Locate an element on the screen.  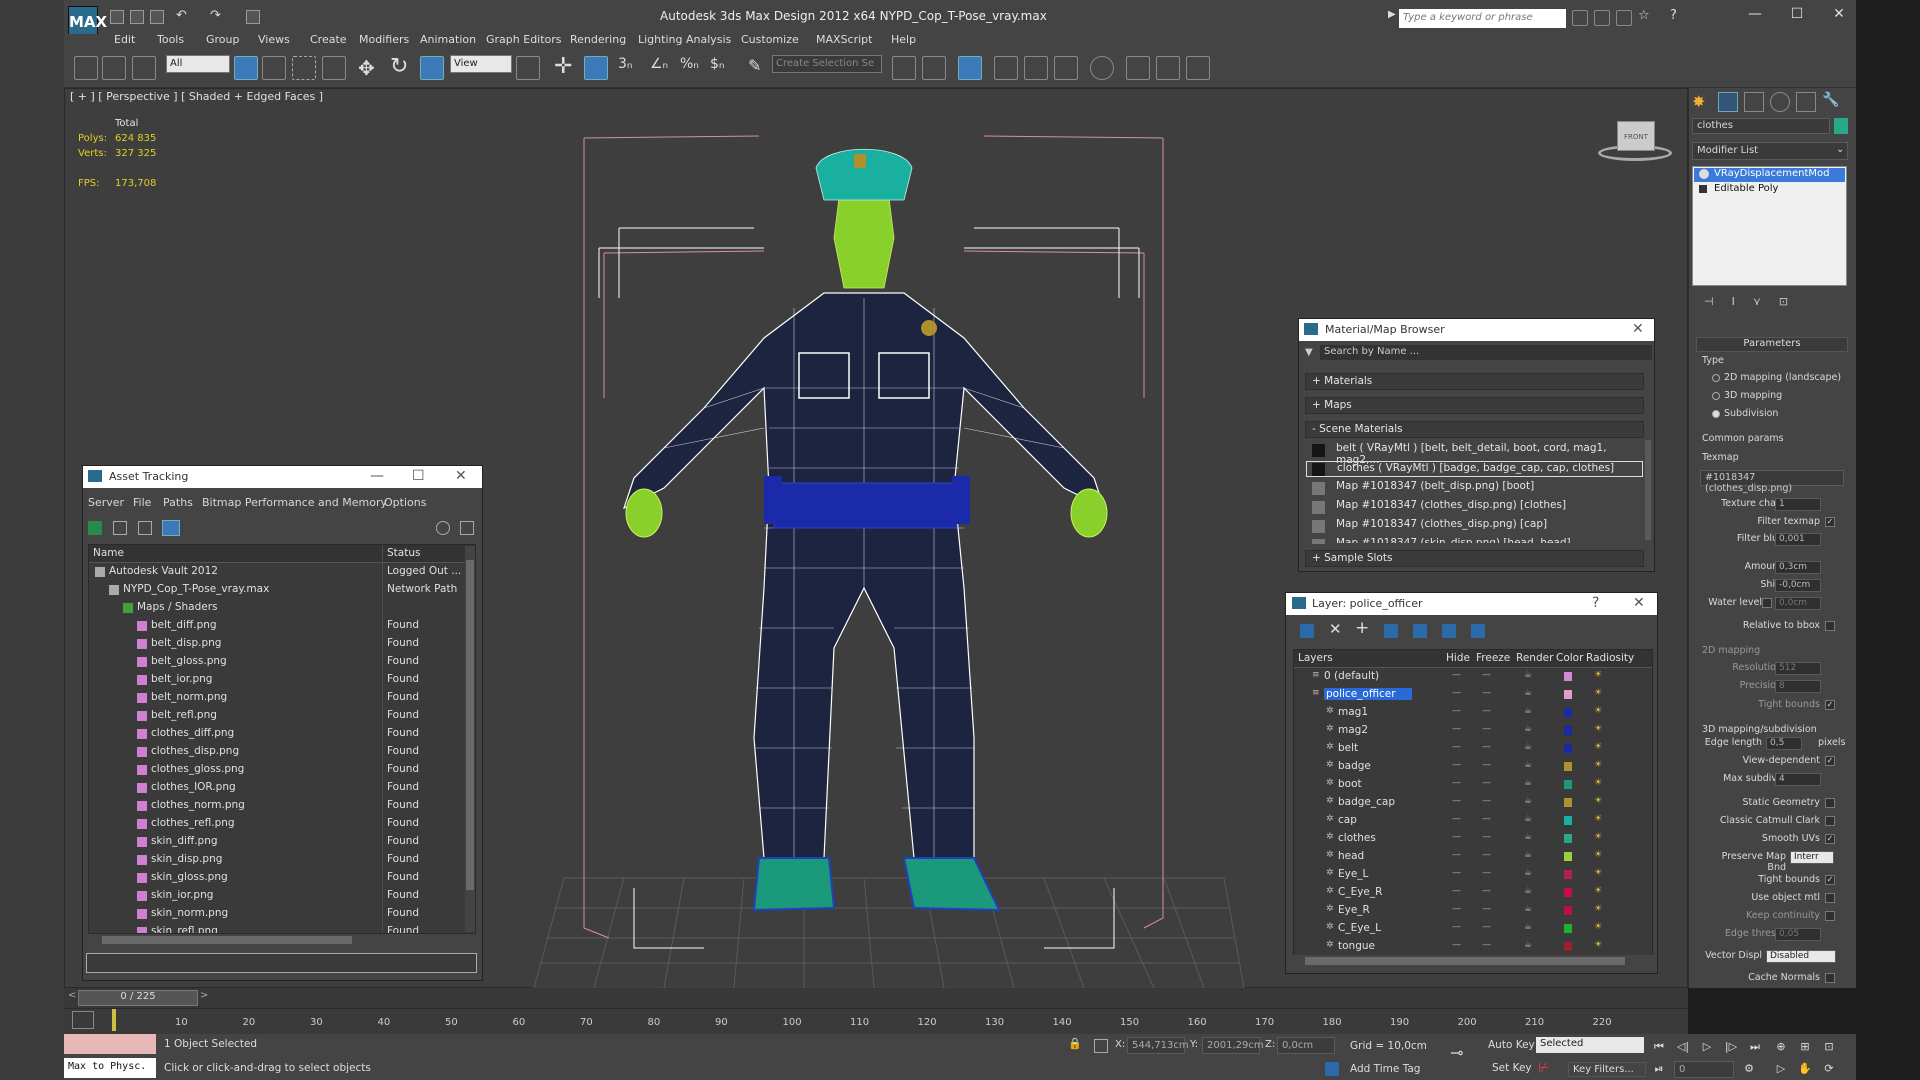
lightbulb-icon is located at coordinates (1704, 174).